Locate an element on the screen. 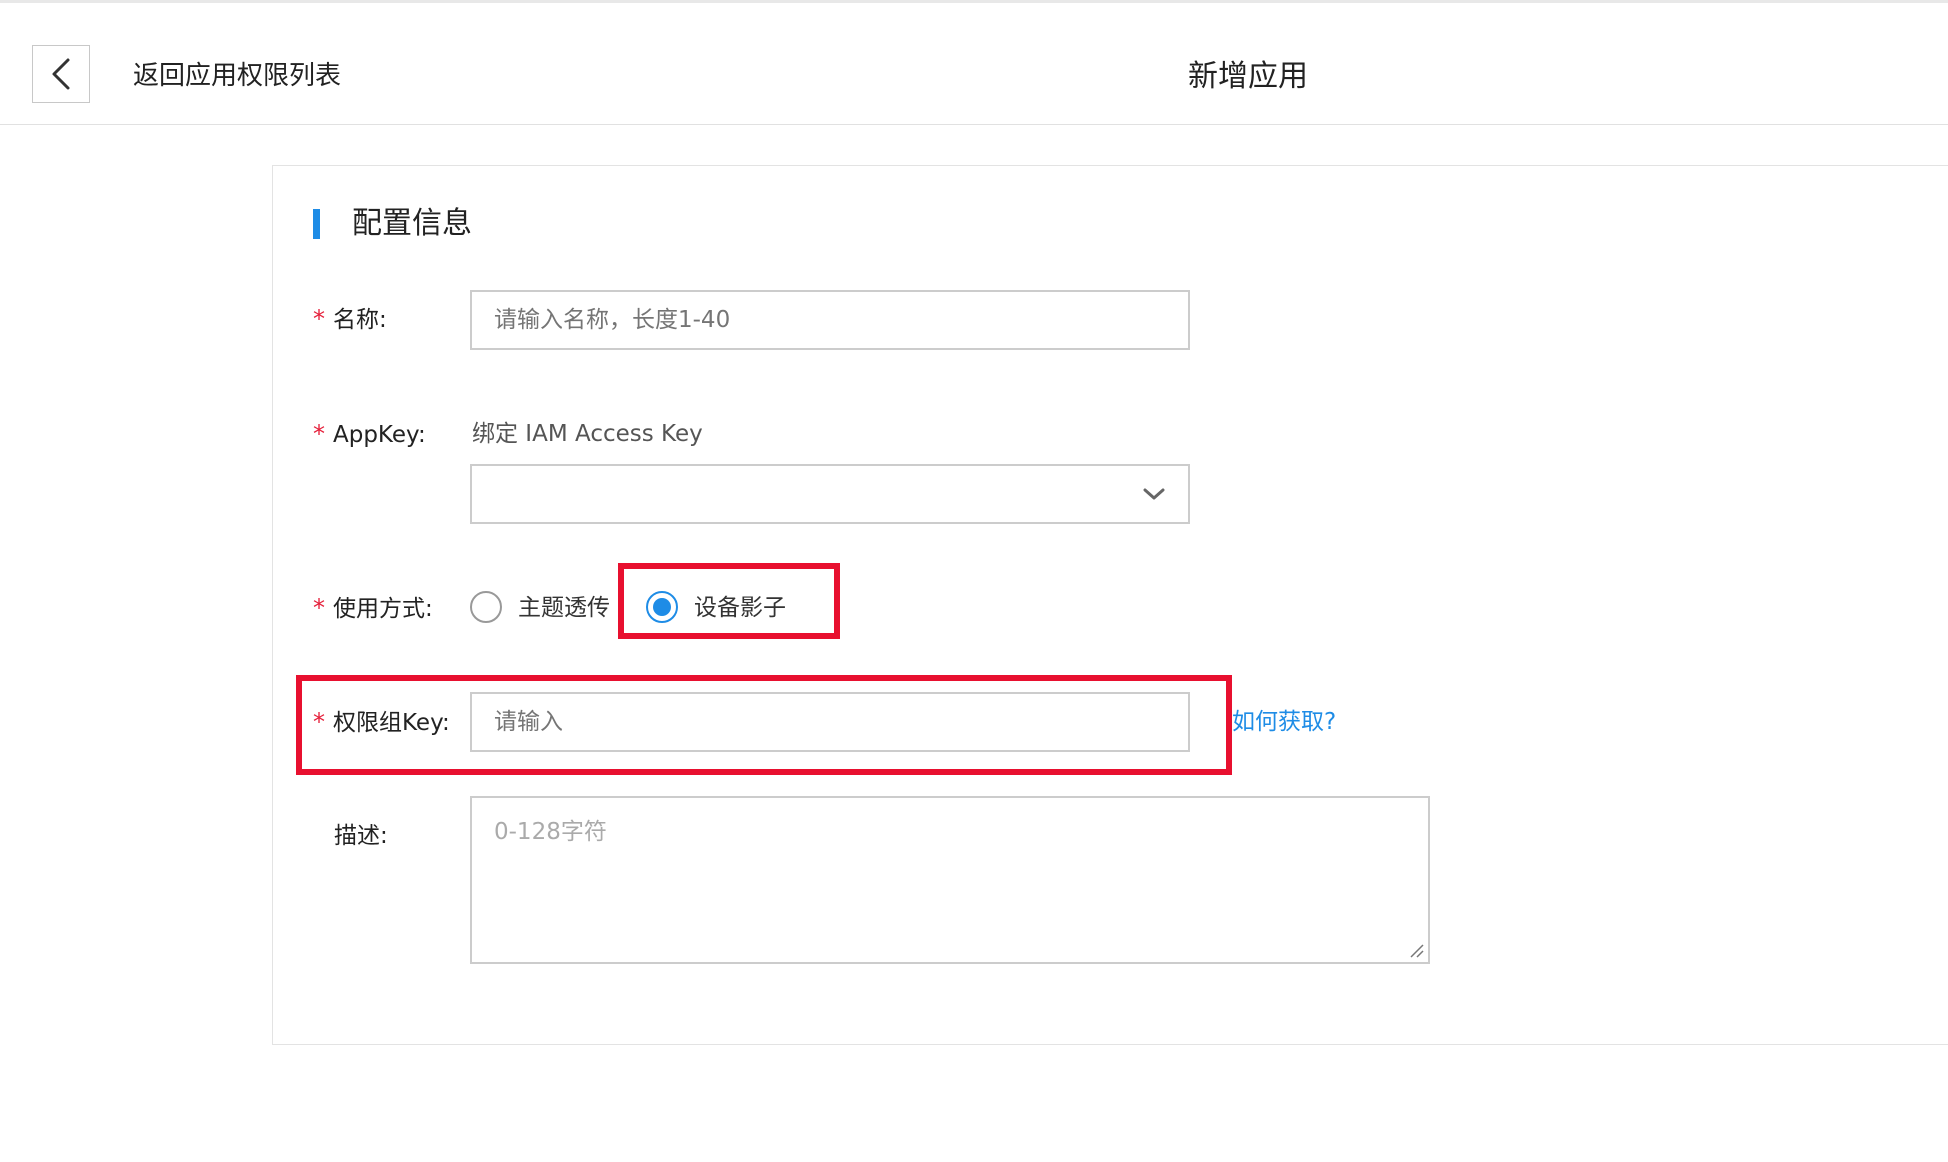 The image size is (1948, 1162). appkey-select is located at coordinates (830, 494).